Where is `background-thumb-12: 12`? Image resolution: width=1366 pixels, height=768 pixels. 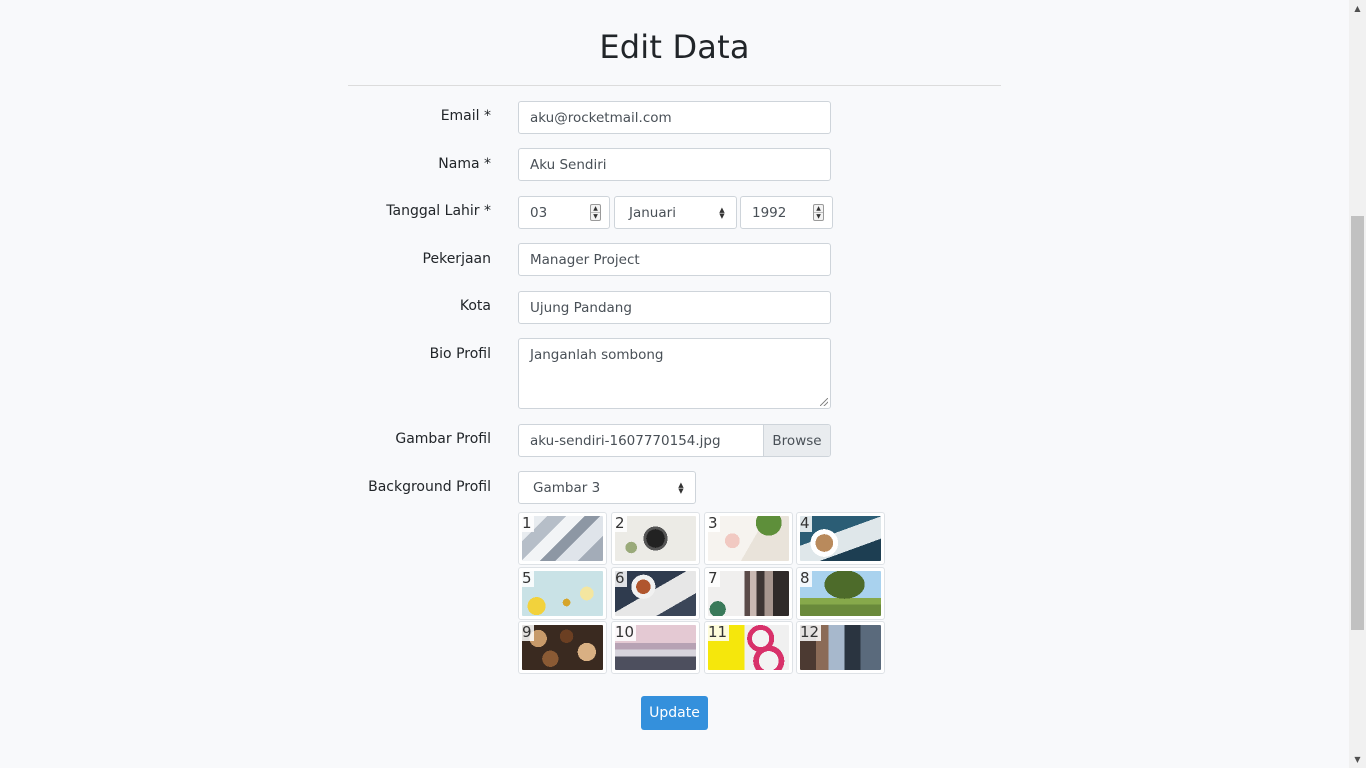 background-thumb-12: 12 is located at coordinates (840, 647).